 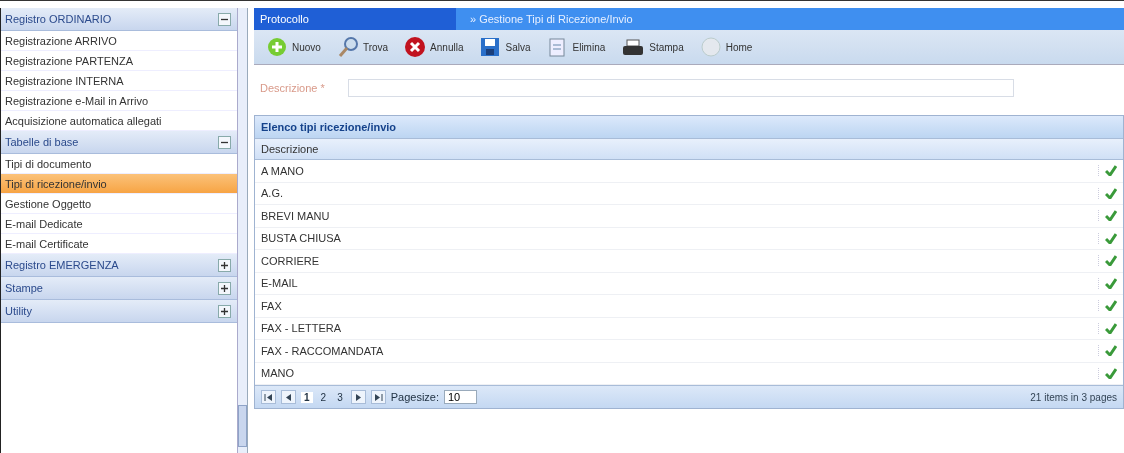 I want to click on sidebar-section-header: Utility, so click(x=119, y=311).